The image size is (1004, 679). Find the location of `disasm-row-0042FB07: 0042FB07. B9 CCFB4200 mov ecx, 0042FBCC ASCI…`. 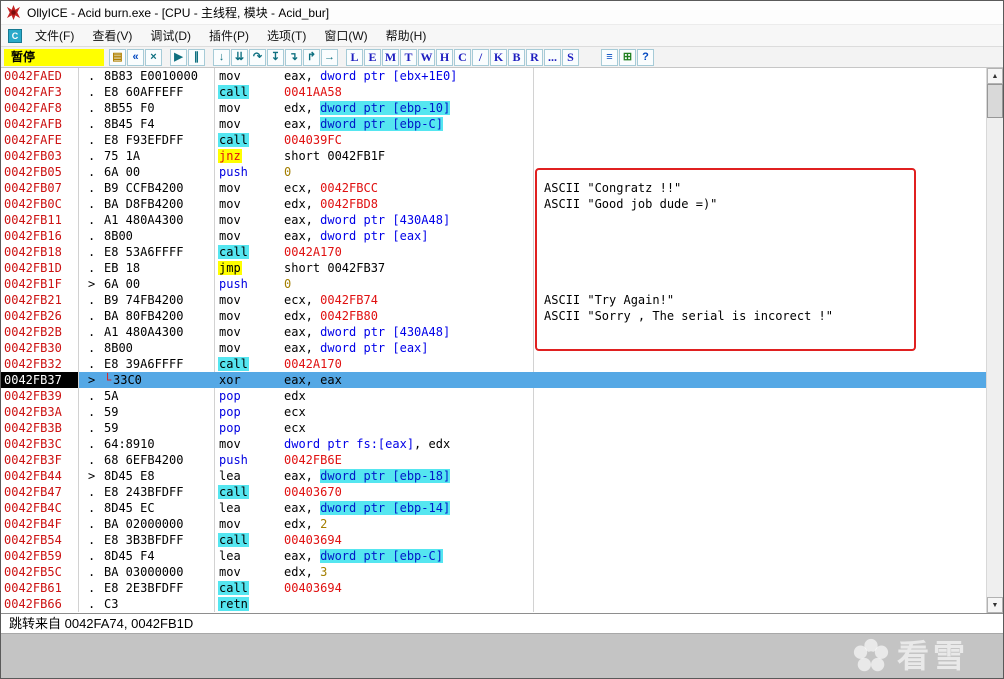

disasm-row-0042FB07: 0042FB07. B9 CCFB4200 mov ecx, 0042FBCC ASCI… is located at coordinates (493, 188).